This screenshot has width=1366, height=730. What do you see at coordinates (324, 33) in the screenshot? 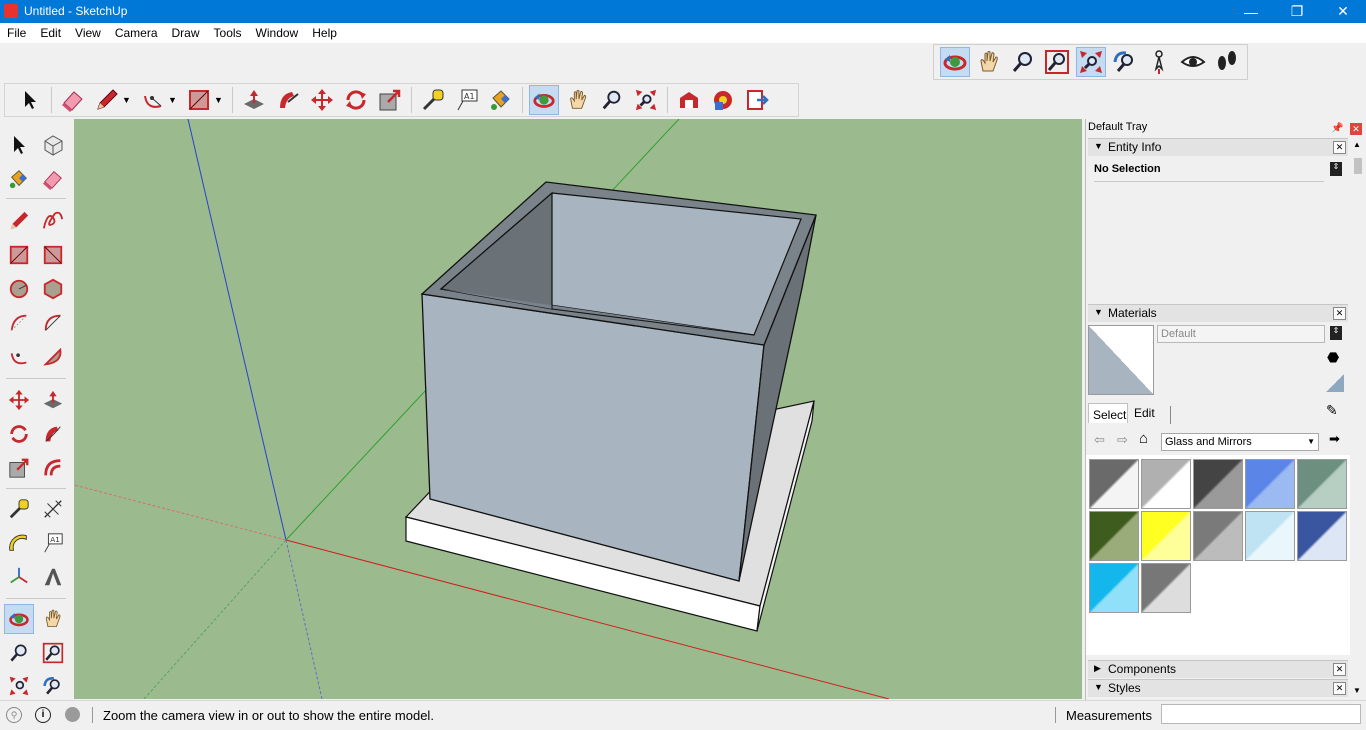
I see `menu-help: Help` at bounding box center [324, 33].